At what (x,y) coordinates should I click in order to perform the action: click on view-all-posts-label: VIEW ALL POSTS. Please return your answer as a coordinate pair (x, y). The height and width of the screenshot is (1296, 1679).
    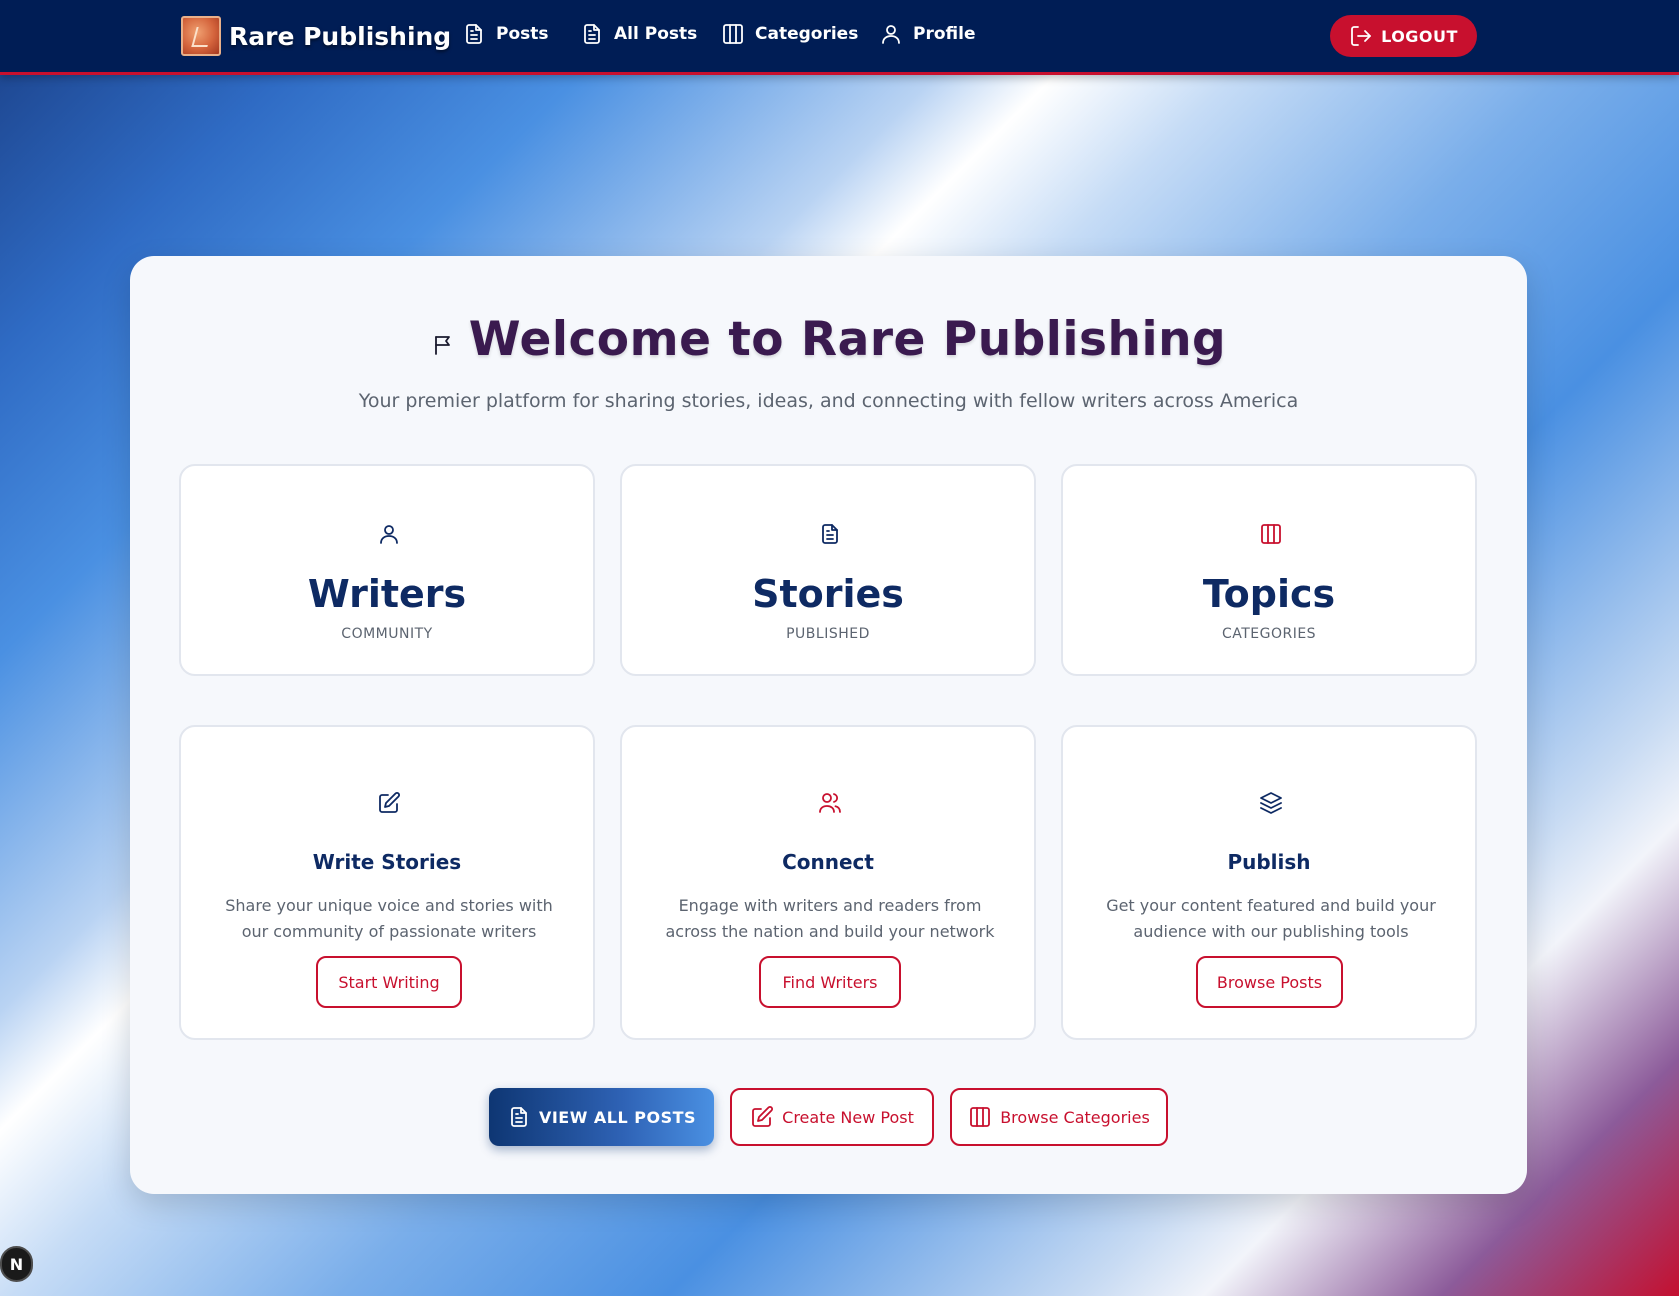
    Looking at the image, I should click on (617, 1117).